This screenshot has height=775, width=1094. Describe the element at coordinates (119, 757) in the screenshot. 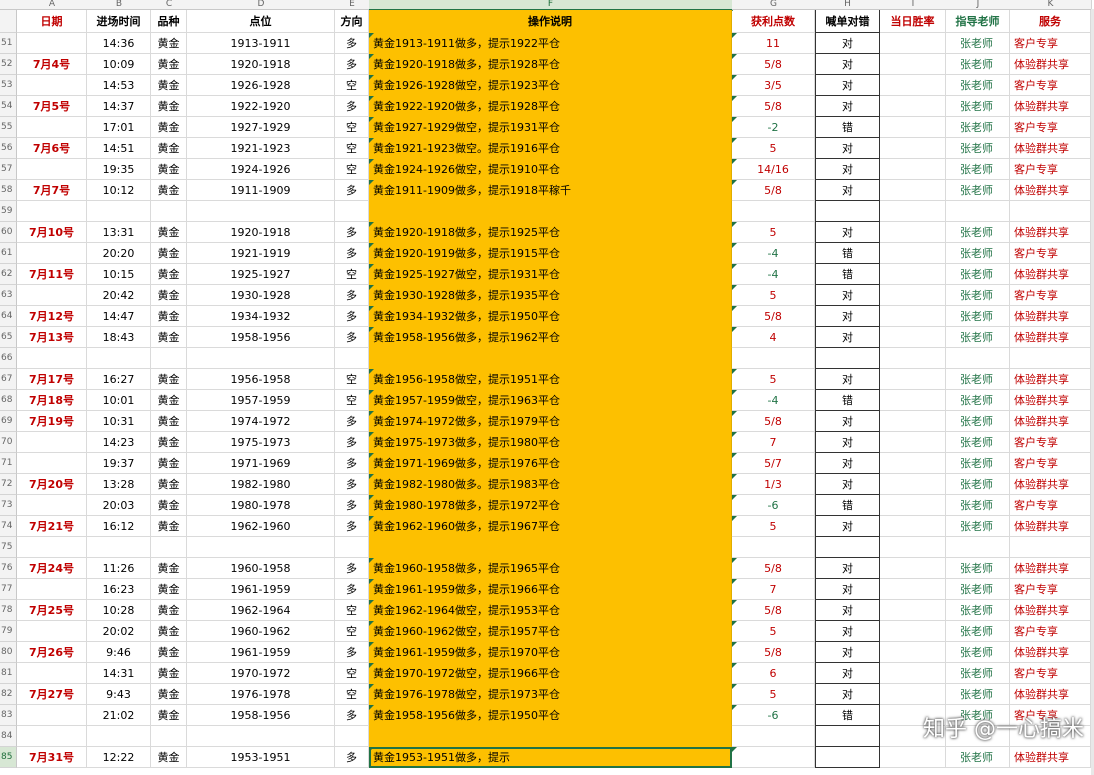

I see `cell-entry-time: 12:22` at that location.